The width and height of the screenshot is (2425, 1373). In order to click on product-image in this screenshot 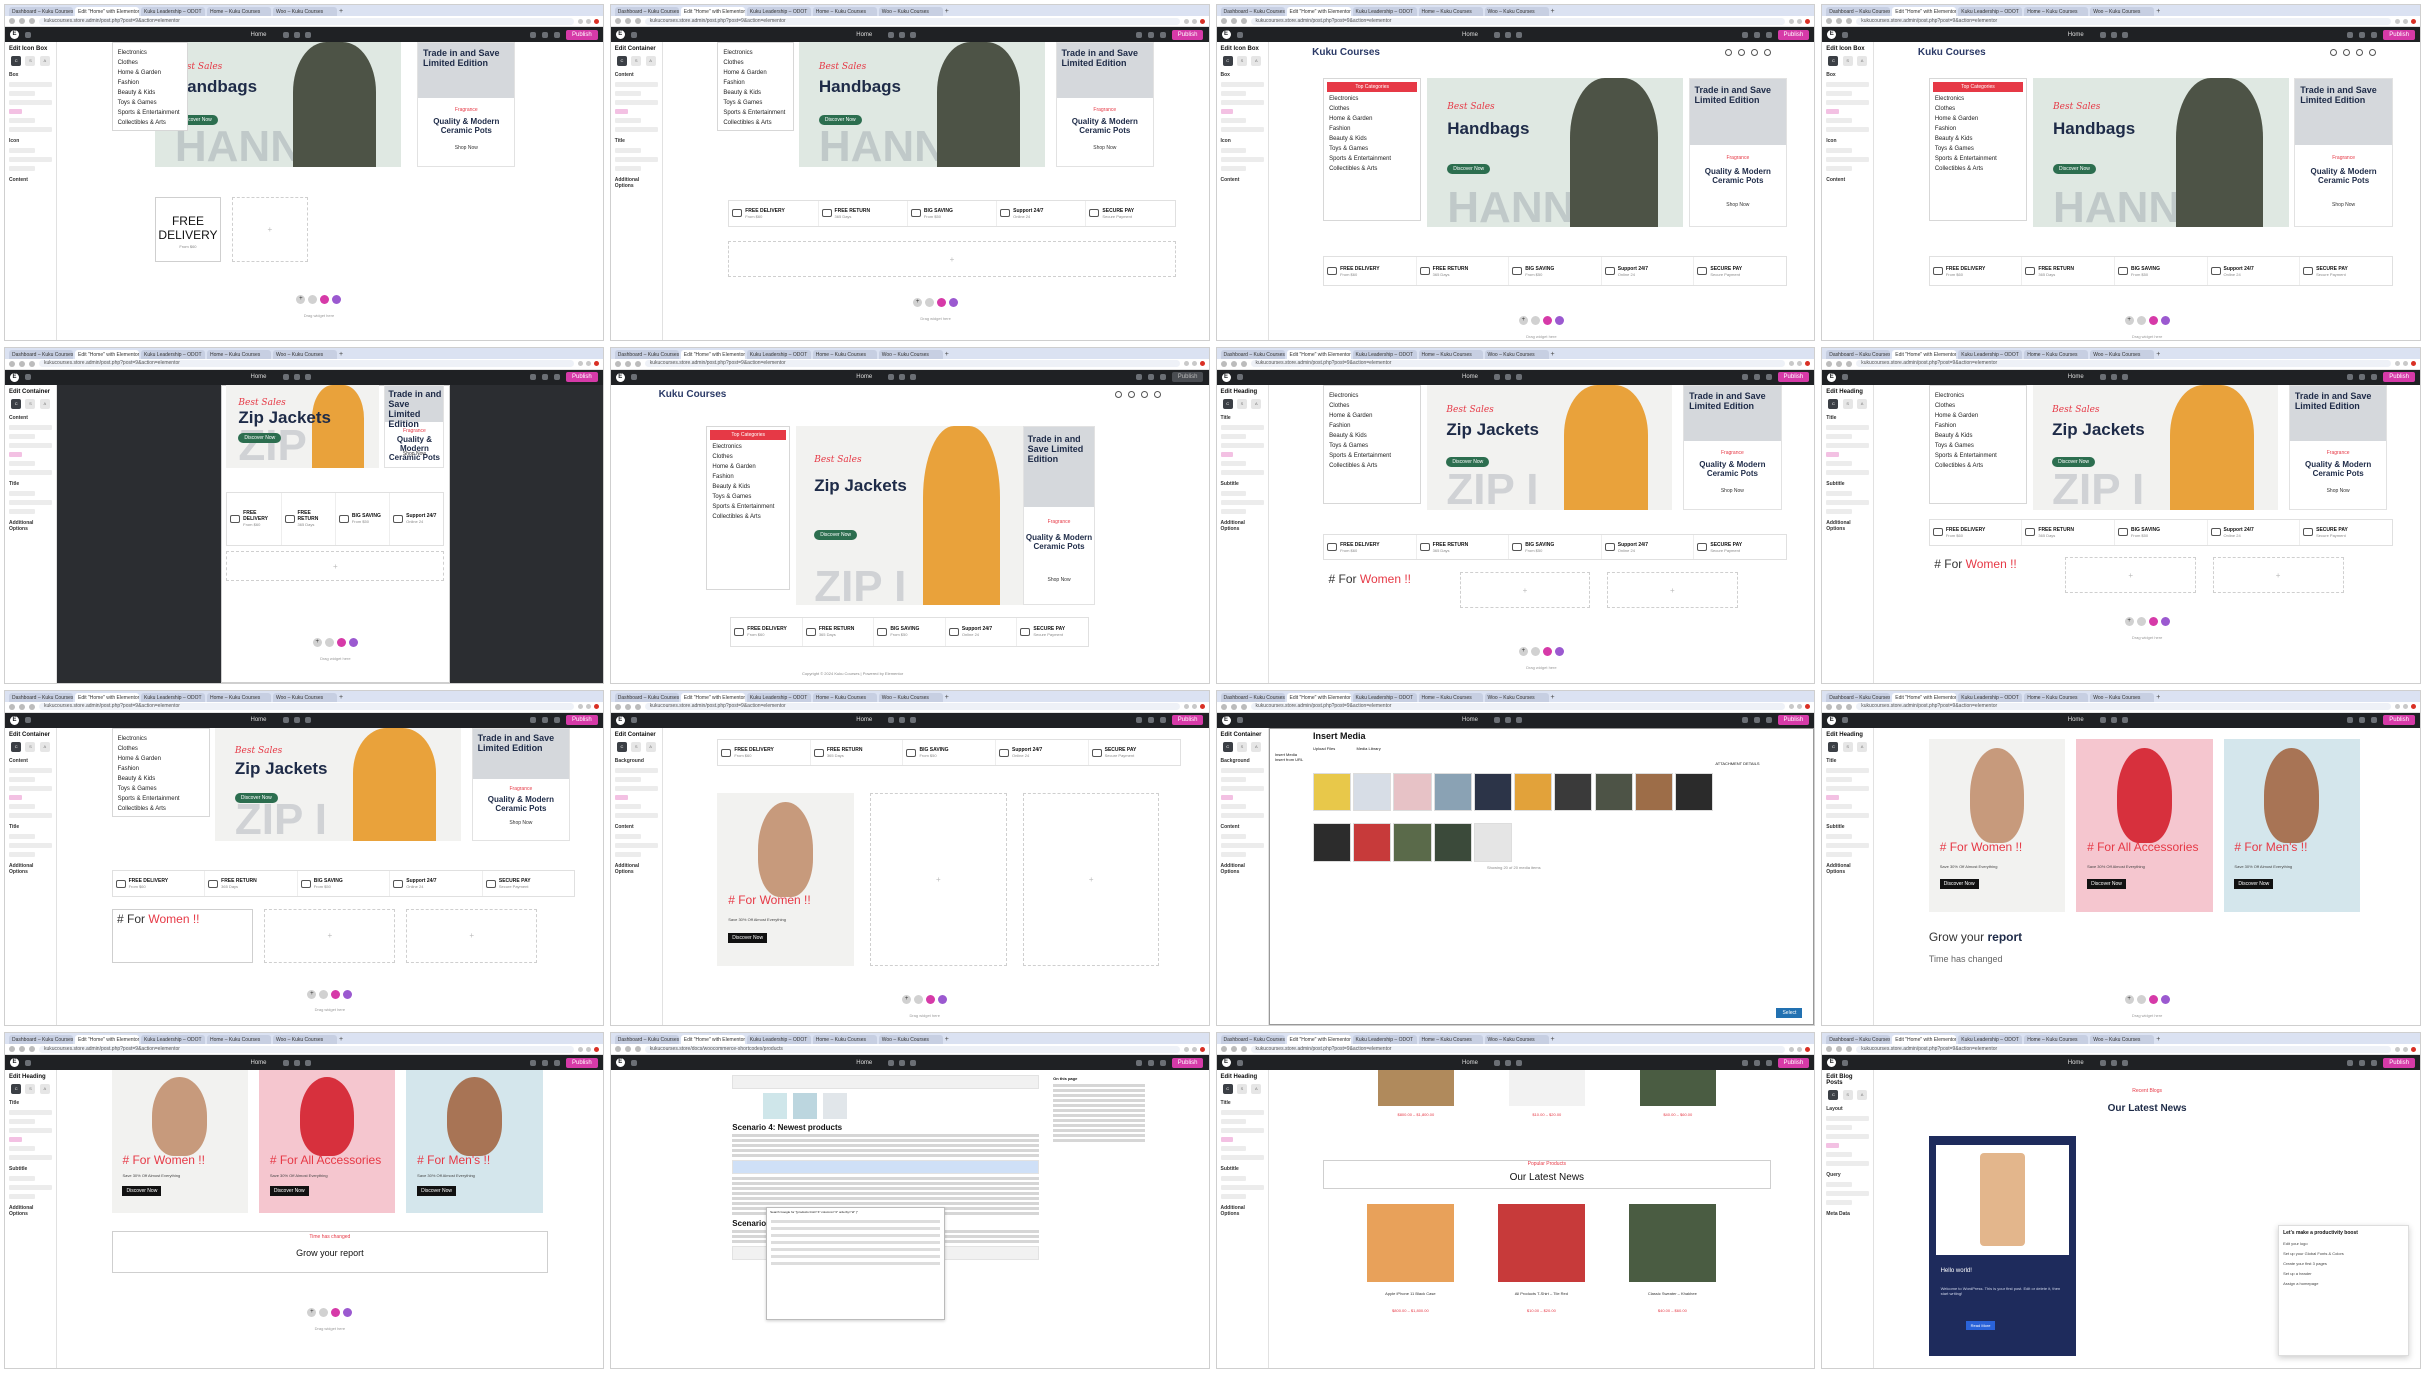, I will do `click(1547, 1088)`.